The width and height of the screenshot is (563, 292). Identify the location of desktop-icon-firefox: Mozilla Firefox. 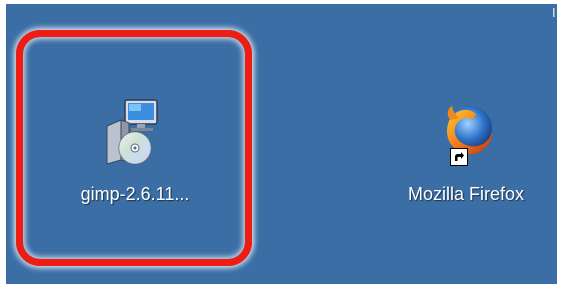
(466, 148).